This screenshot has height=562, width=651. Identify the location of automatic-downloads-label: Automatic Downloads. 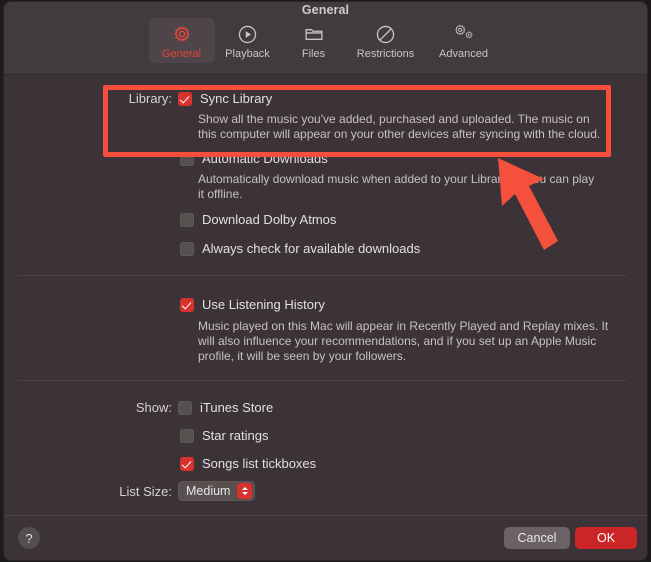
(265, 158).